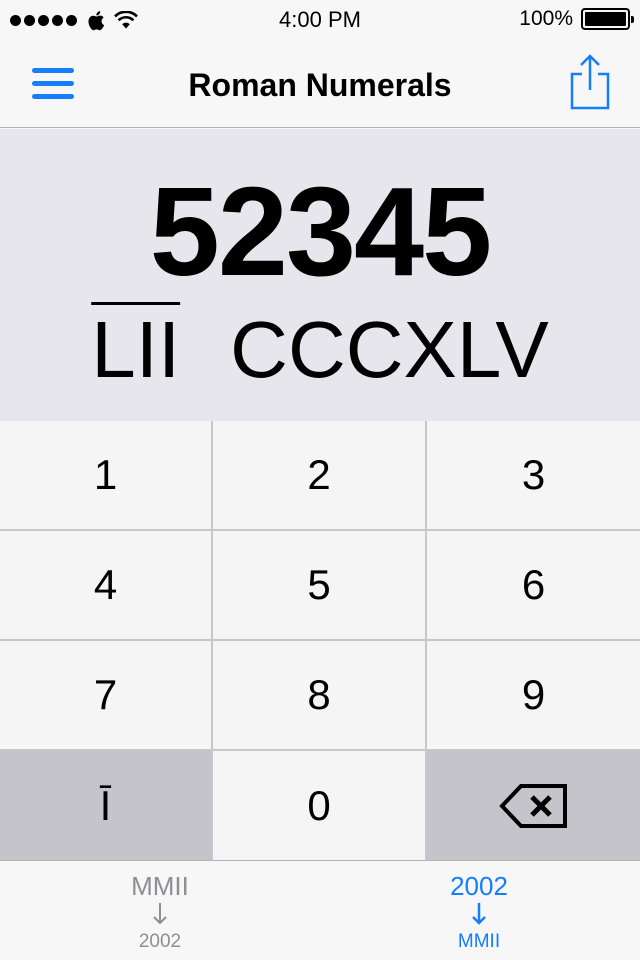 This screenshot has height=960, width=640. Describe the element at coordinates (106, 806) in the screenshot. I see `key-thousands-overline: Ī` at that location.